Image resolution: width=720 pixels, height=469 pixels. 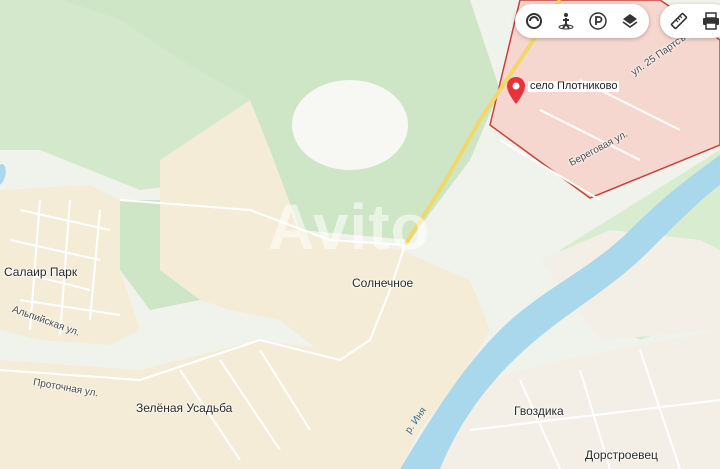 I want to click on pedestrian-panorama-icon, so click(x=566, y=21).